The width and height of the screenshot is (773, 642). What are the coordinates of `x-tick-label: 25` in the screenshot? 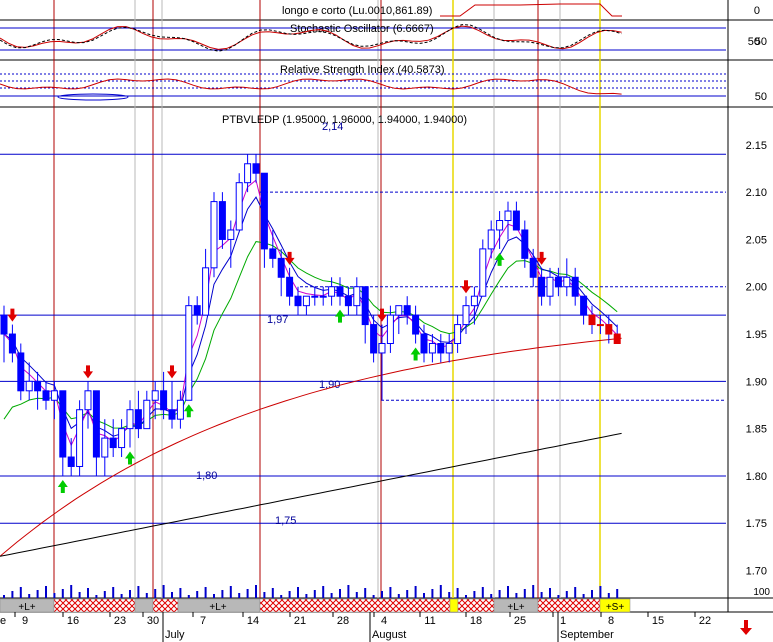 It's located at (520, 621).